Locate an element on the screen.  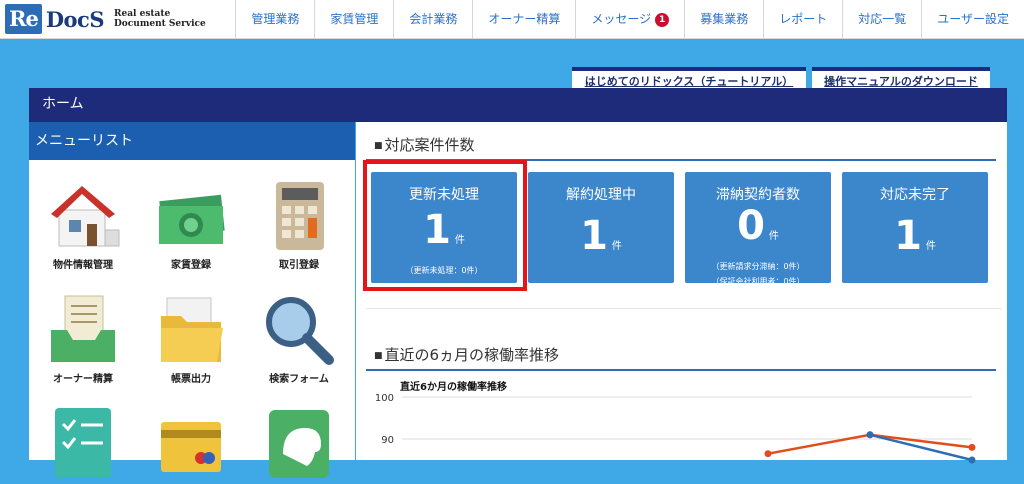
card-count: 0件 is located at coordinates (758, 231).